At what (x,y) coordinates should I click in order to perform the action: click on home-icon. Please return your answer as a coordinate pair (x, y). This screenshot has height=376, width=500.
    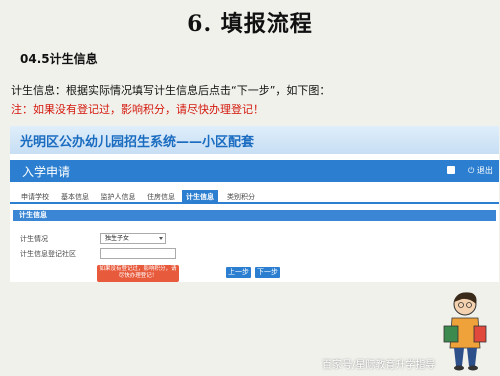
    Looking at the image, I should click on (451, 170).